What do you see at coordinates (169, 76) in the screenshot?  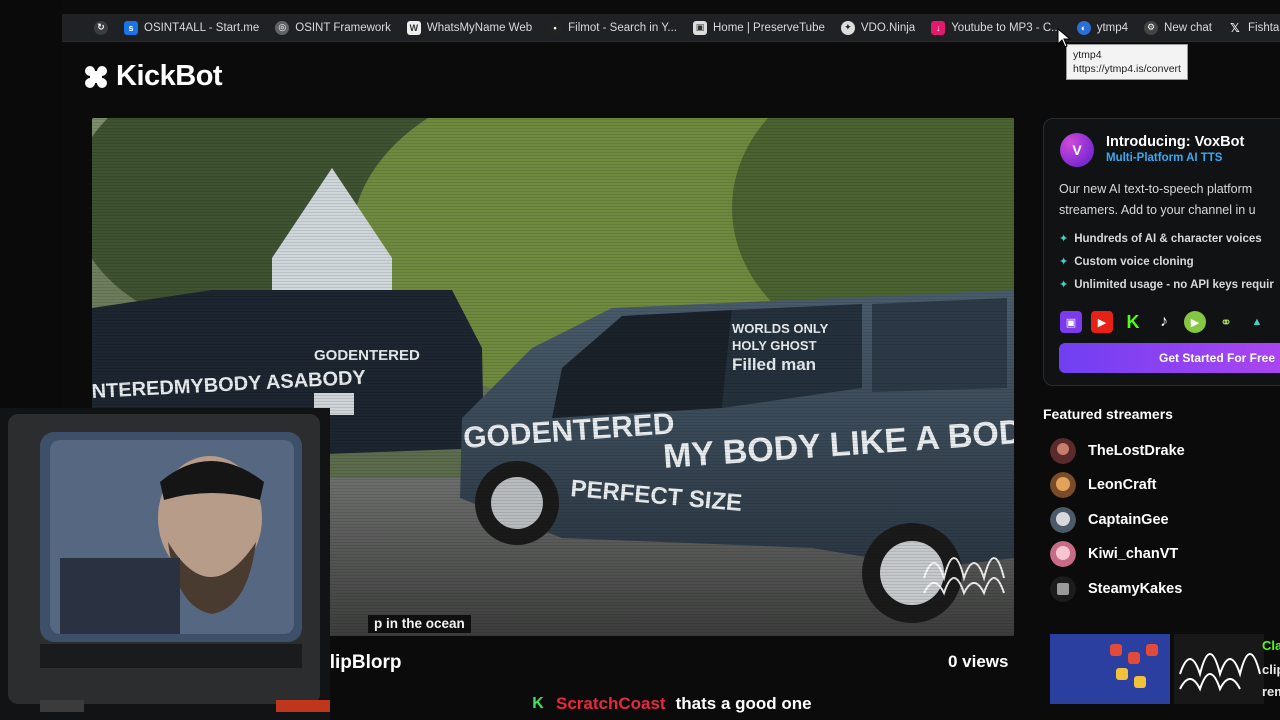 I see `logo-text: KickBot` at bounding box center [169, 76].